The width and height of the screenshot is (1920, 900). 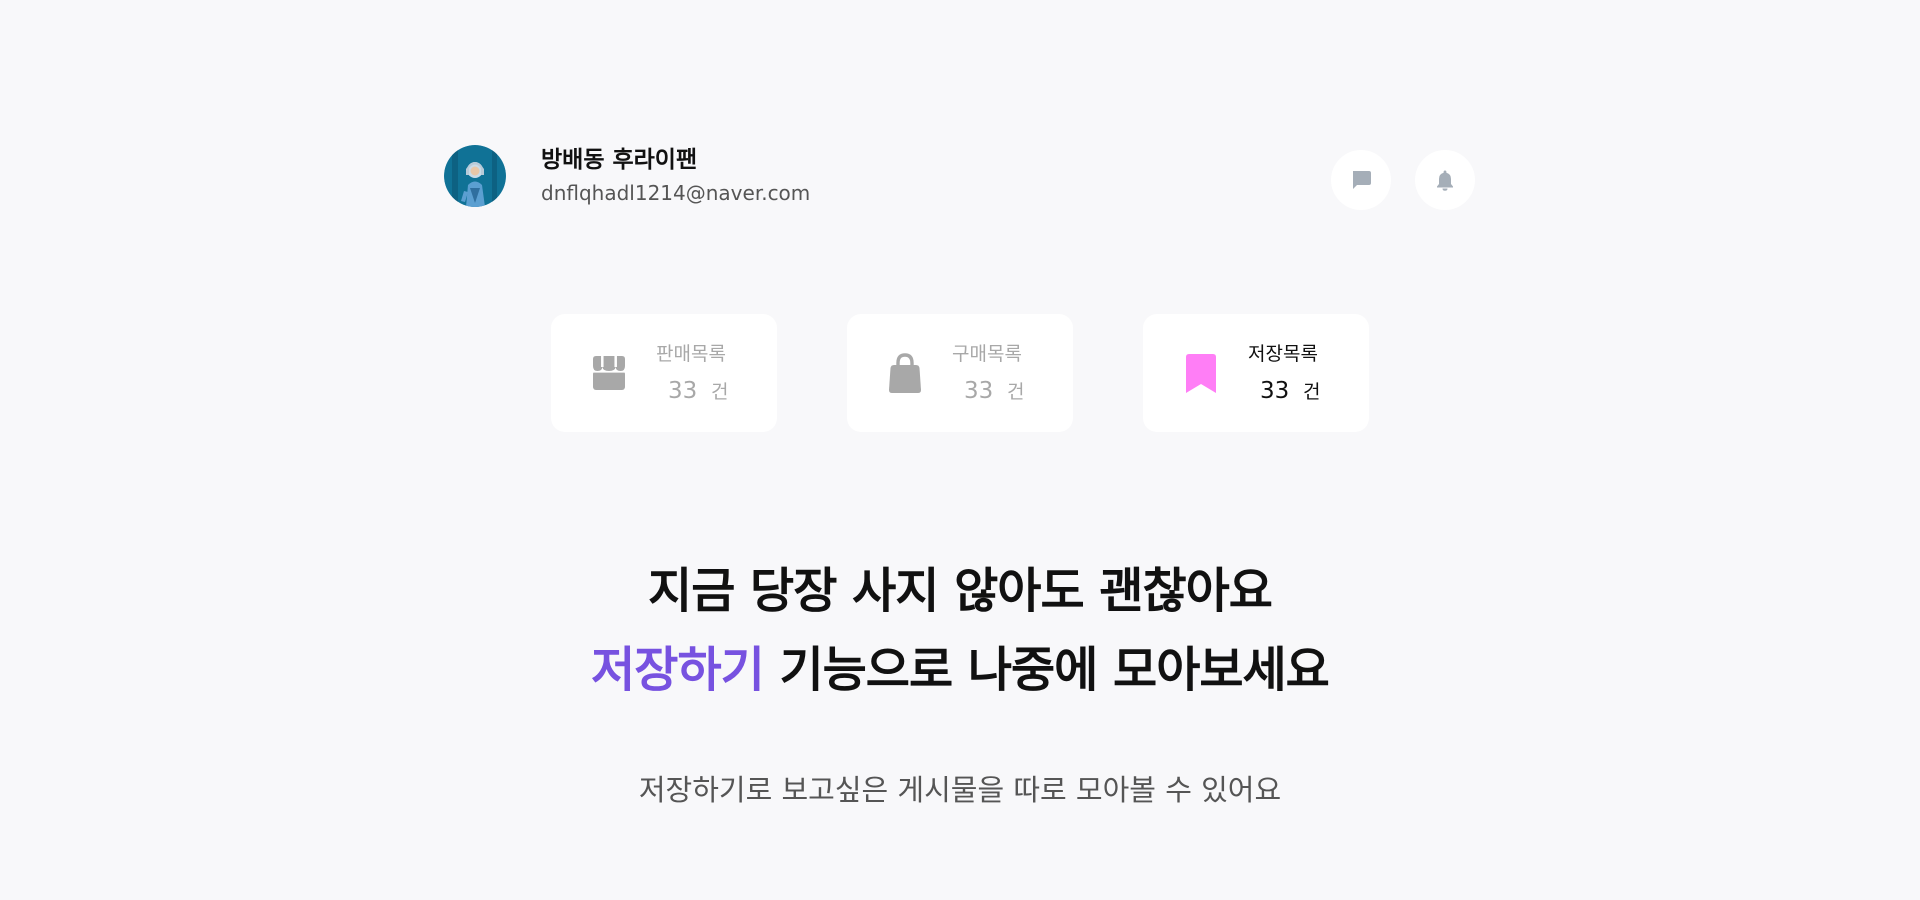 I want to click on sales-list-label: 판매목록, so click(x=691, y=354).